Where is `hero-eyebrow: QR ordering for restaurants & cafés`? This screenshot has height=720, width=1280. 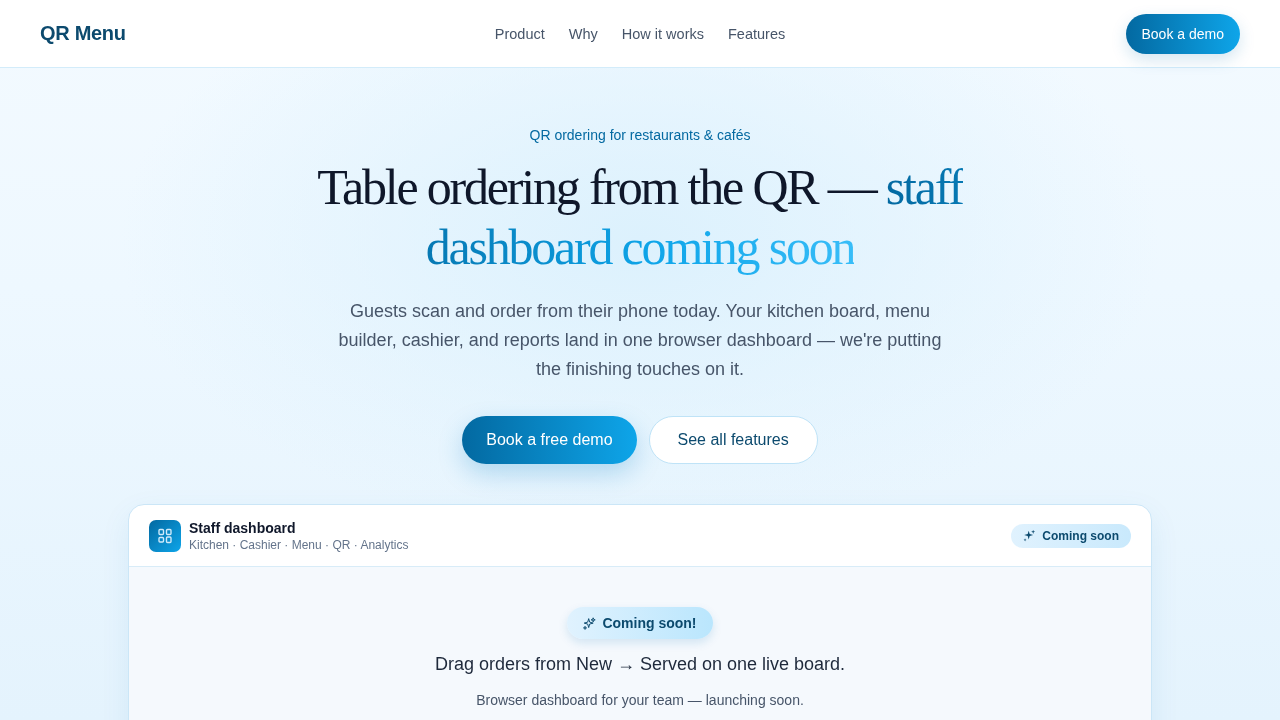
hero-eyebrow: QR ordering for restaurants & cafés is located at coordinates (640, 135).